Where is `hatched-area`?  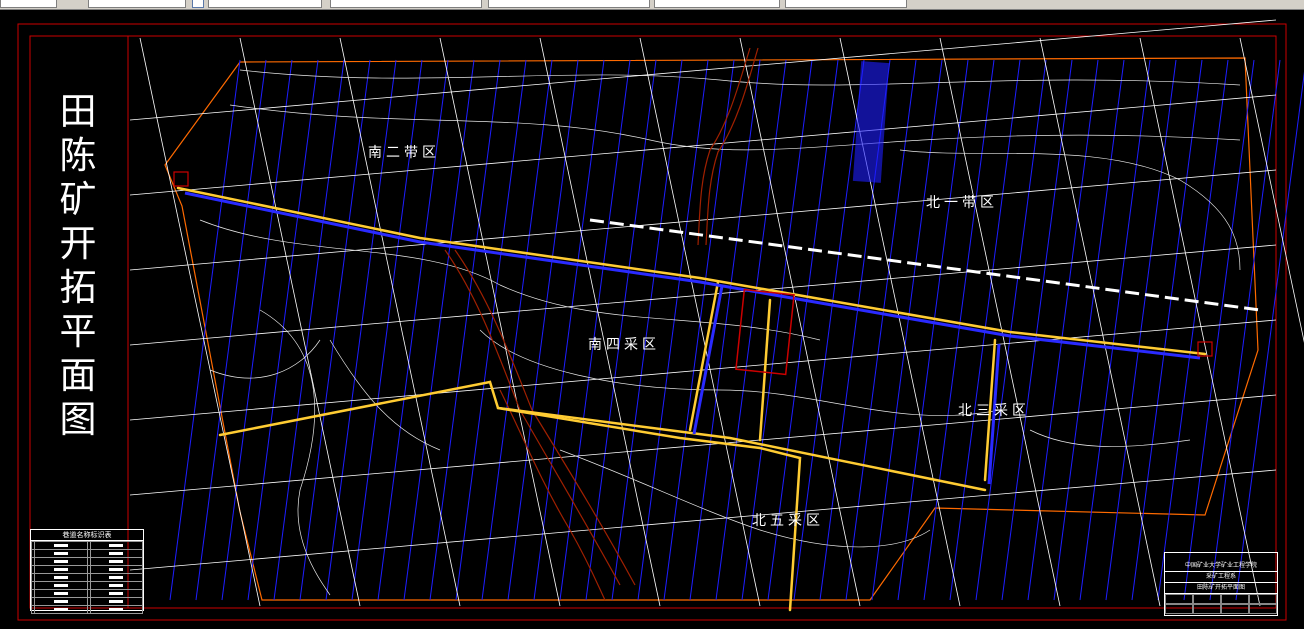 hatched-area is located at coordinates (871, 122).